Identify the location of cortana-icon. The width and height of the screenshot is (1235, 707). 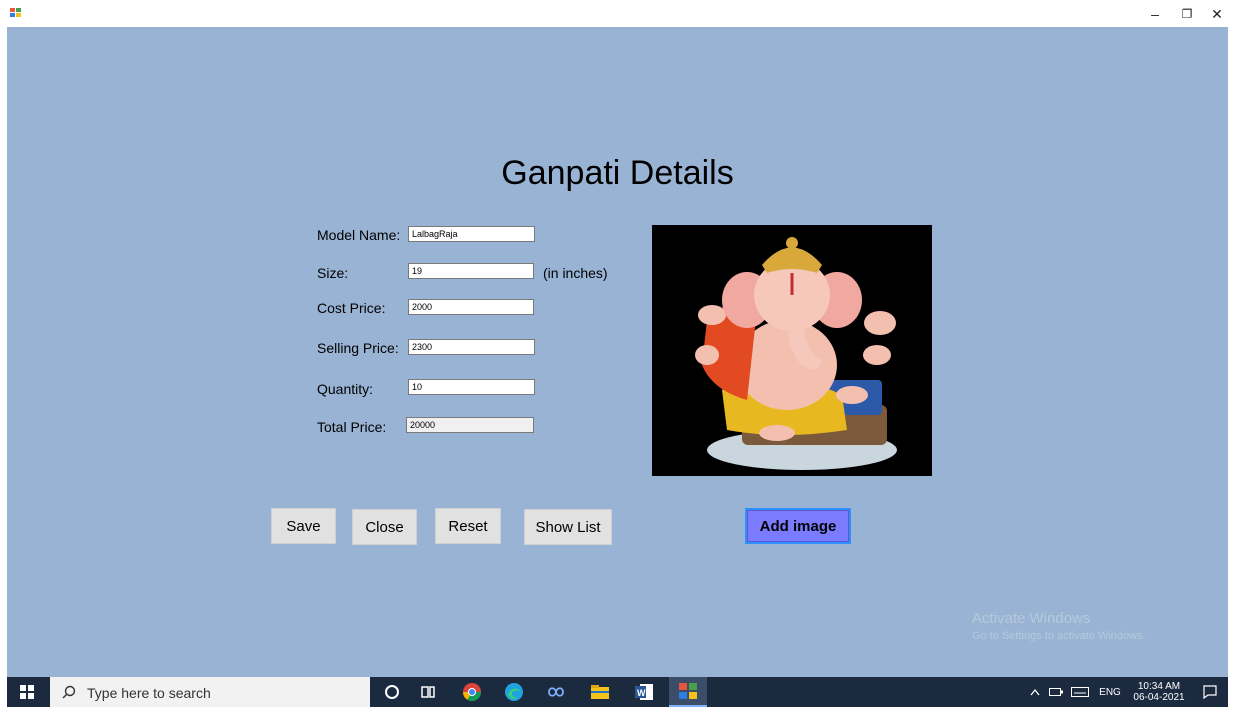
(392, 692).